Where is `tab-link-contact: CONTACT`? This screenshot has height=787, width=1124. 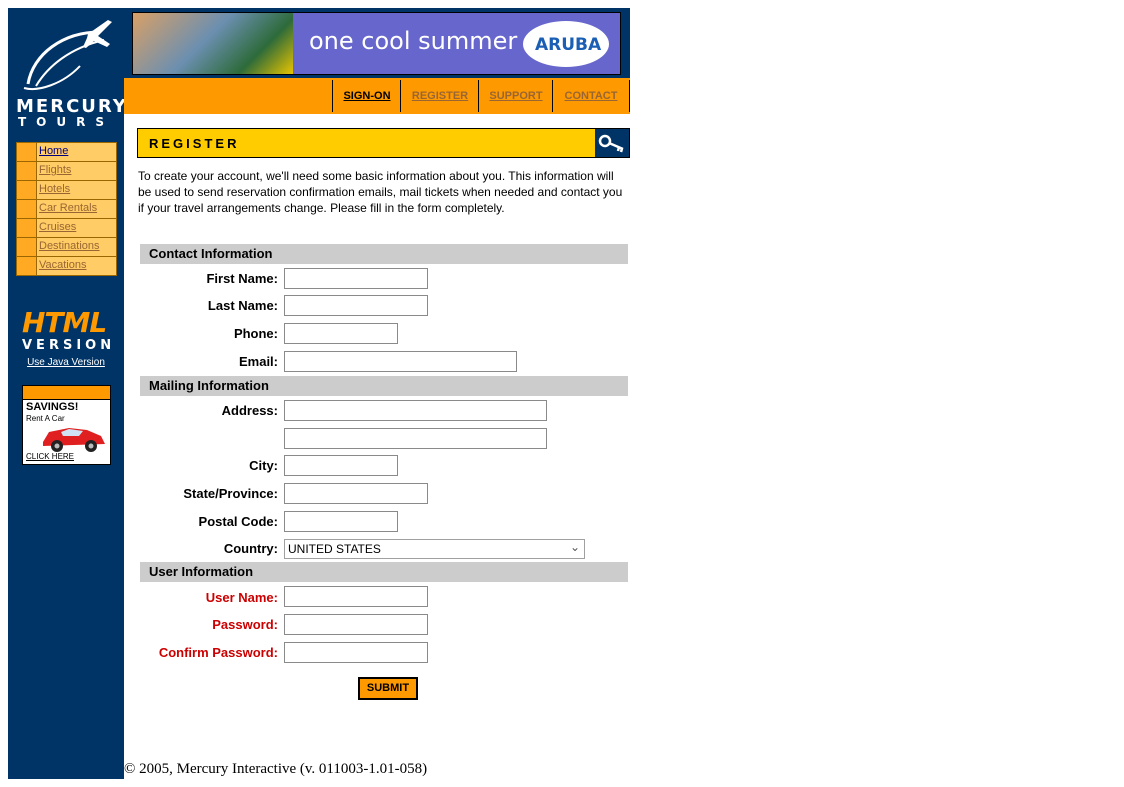
tab-link-contact: CONTACT is located at coordinates (591, 96).